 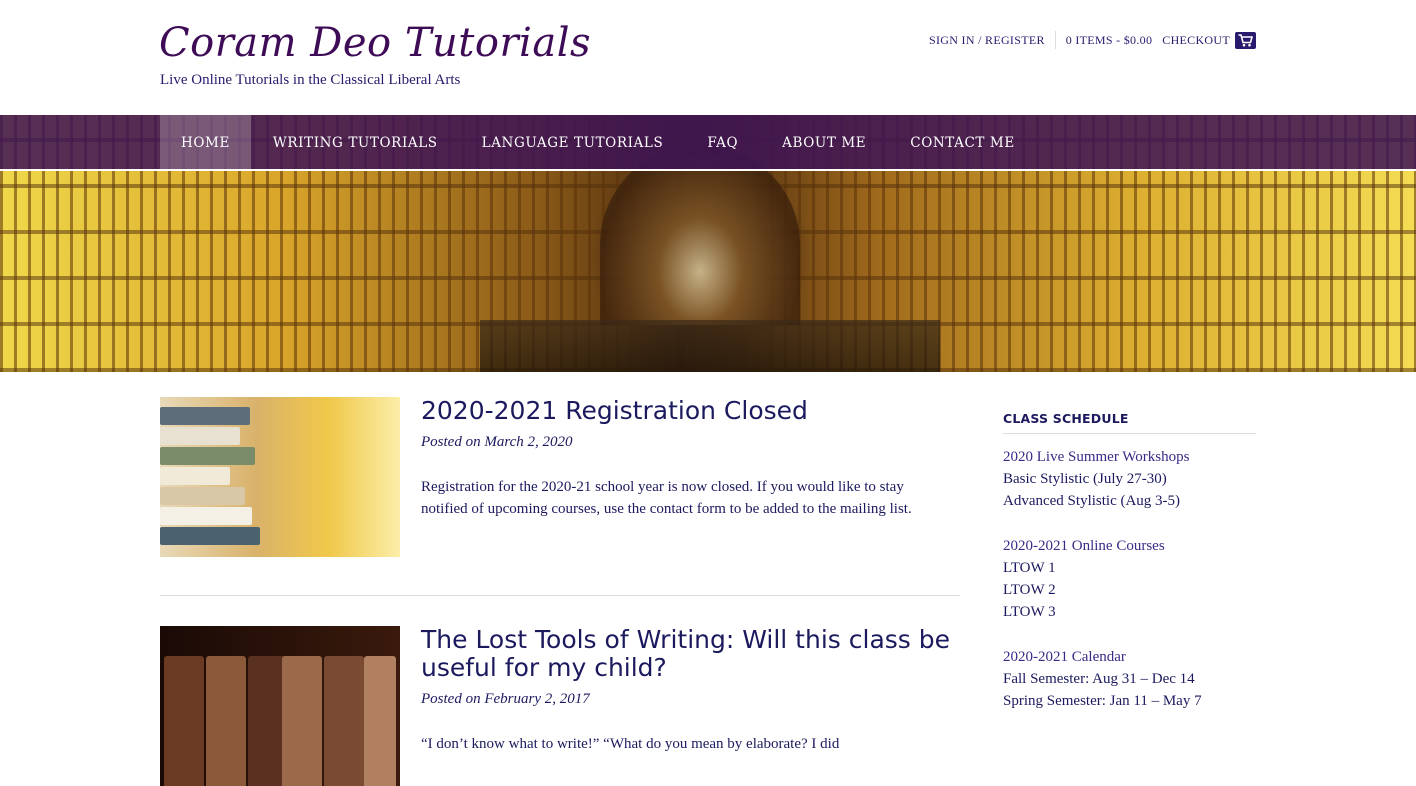 I want to click on shopping-cart-icon, so click(x=1245, y=40).